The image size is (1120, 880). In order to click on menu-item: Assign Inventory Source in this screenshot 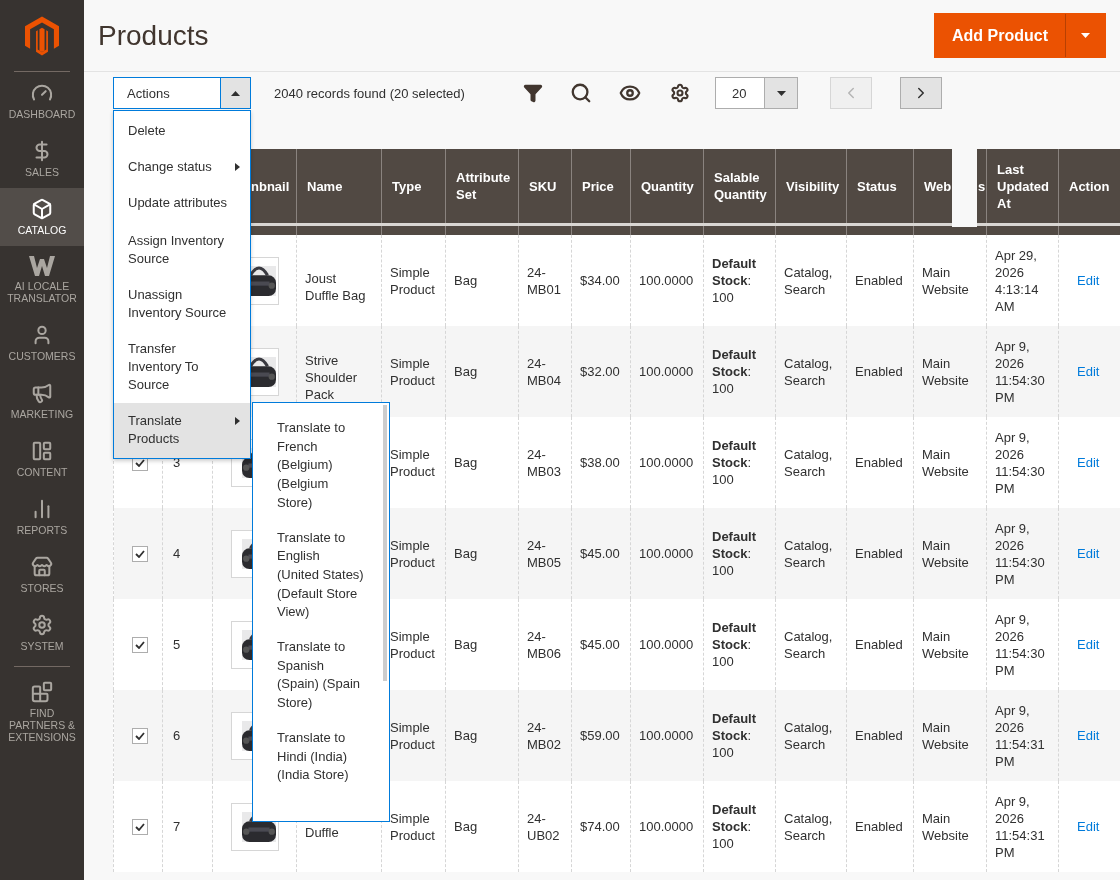, I will do `click(182, 250)`.